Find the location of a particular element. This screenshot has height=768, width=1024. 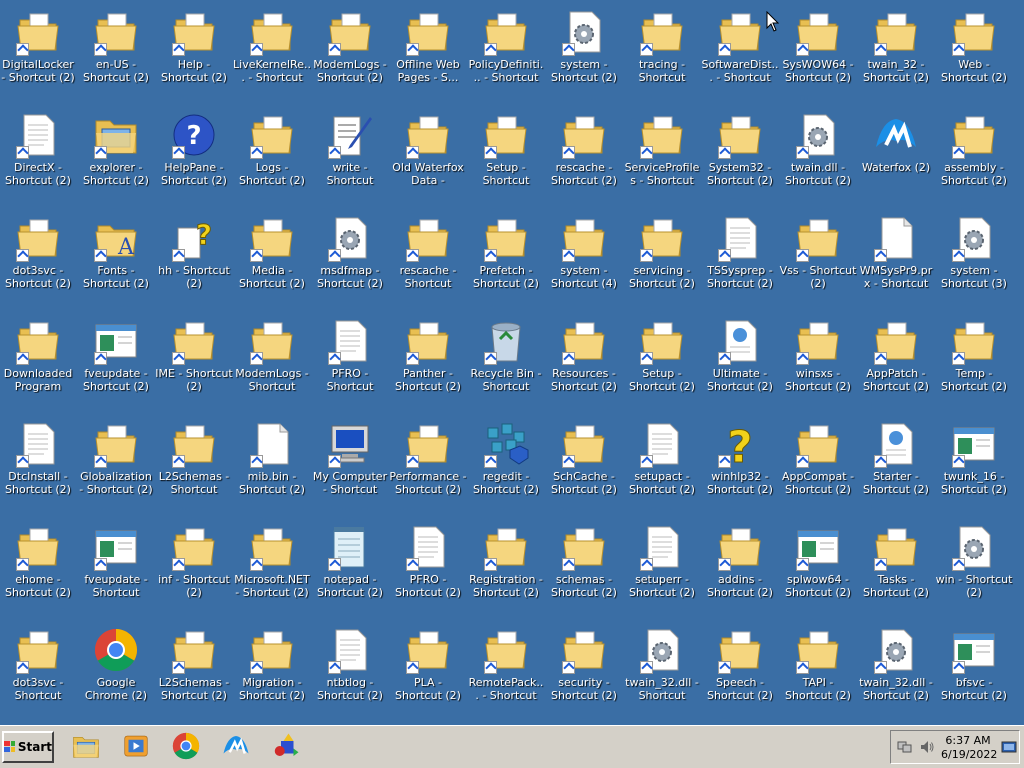

desktop-icon: L2Schemas - Shortcut is located at coordinates (194, 462).